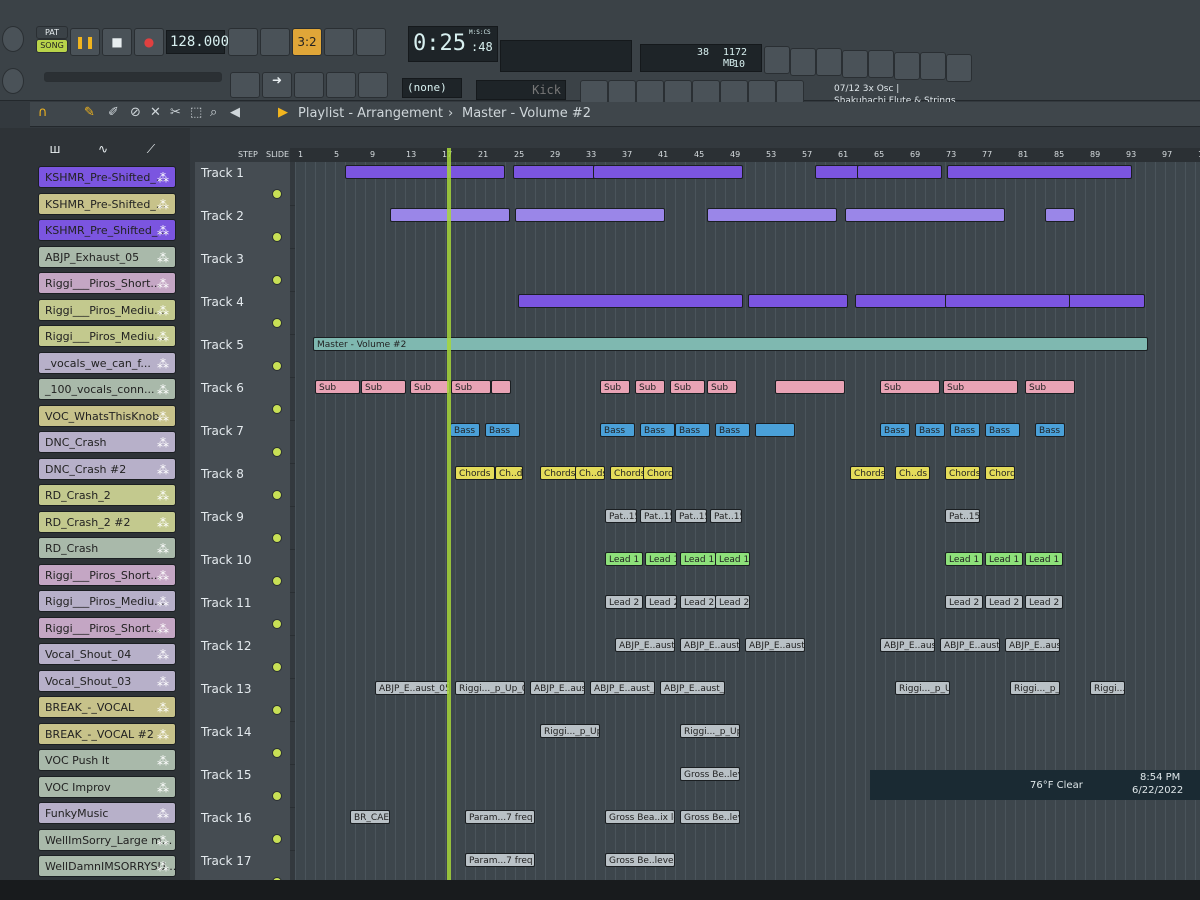  What do you see at coordinates (242, 828) in the screenshot?
I see `track-header: Track 16` at bounding box center [242, 828].